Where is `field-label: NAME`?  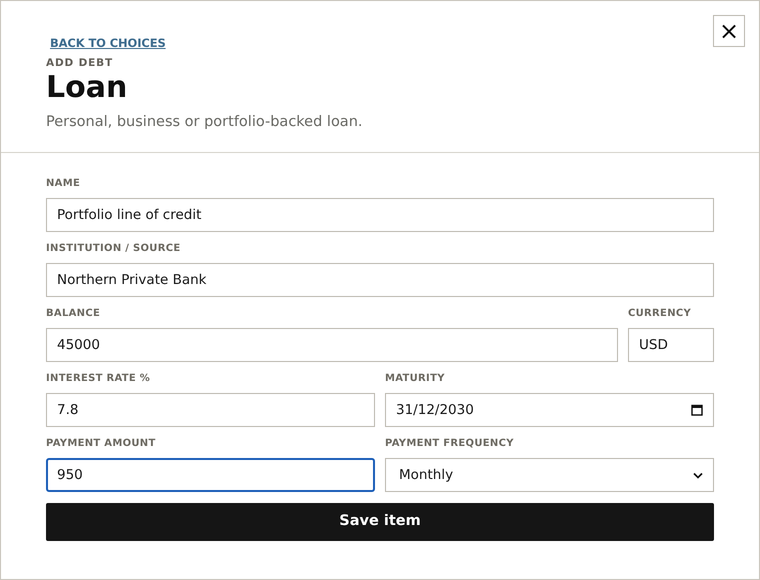
field-label: NAME is located at coordinates (64, 184).